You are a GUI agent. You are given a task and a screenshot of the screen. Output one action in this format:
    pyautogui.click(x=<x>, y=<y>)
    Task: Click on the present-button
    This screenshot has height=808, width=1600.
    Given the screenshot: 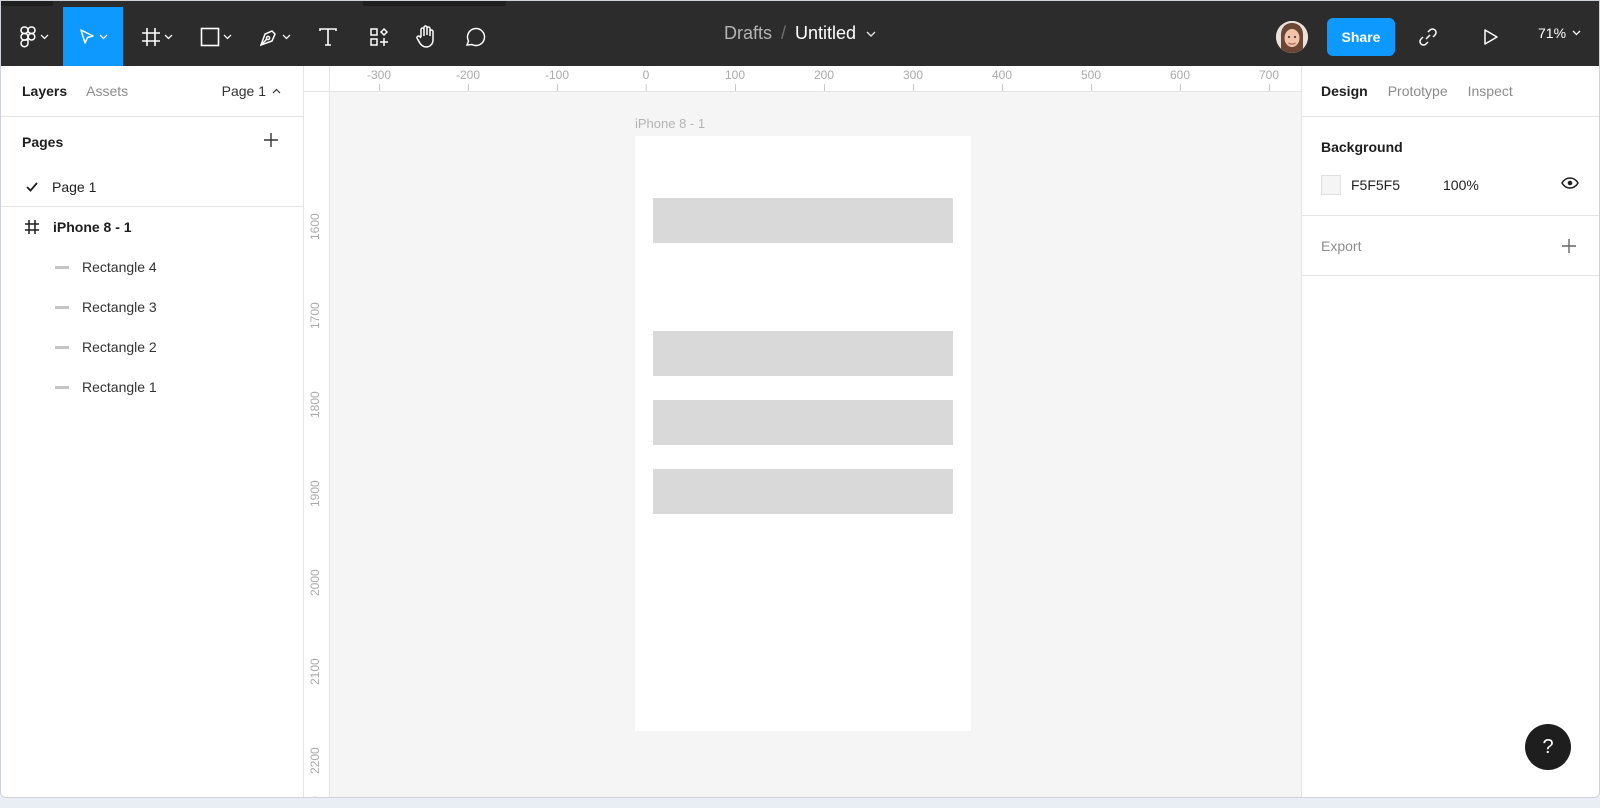 What is the action you would take?
    pyautogui.click(x=1491, y=36)
    